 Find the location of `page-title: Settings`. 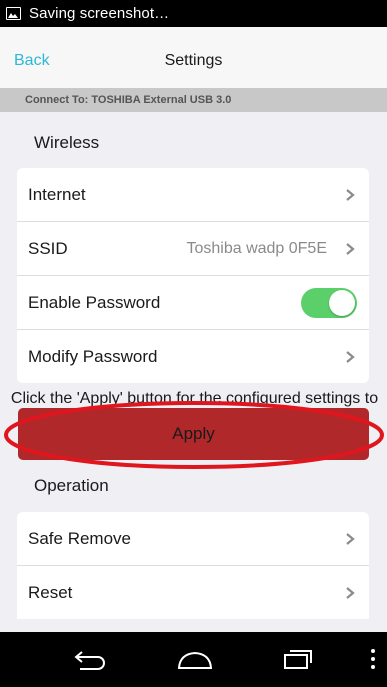

page-title: Settings is located at coordinates (193, 60).